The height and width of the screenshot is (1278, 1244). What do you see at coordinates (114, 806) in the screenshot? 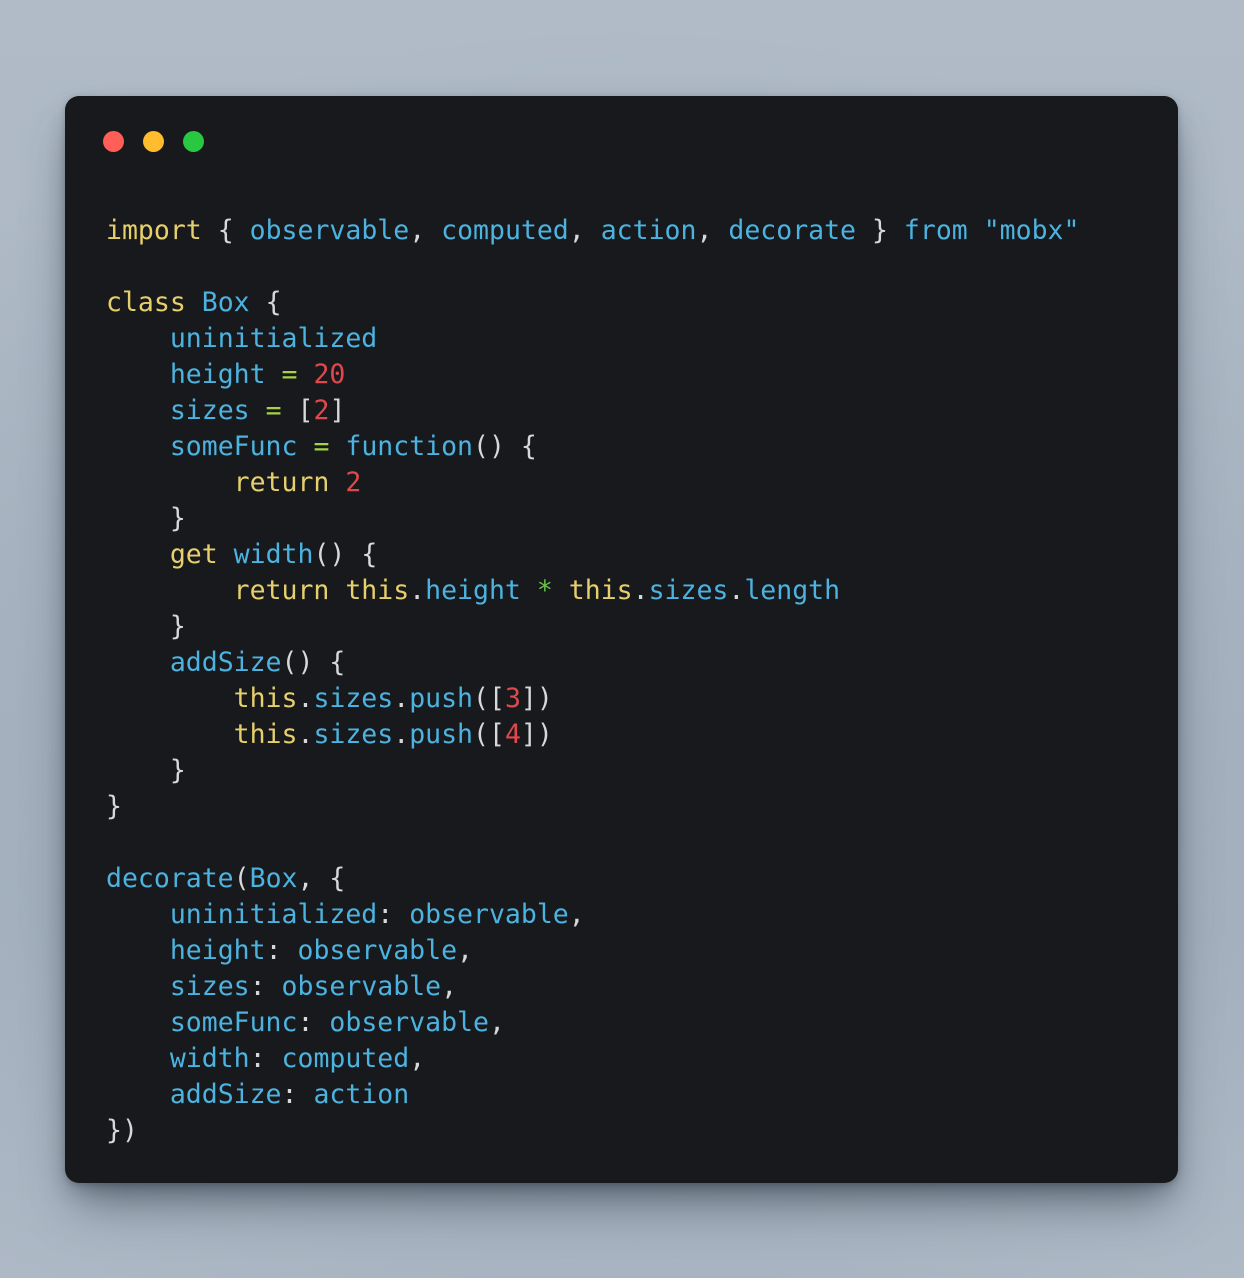
I see `code-line: }` at bounding box center [114, 806].